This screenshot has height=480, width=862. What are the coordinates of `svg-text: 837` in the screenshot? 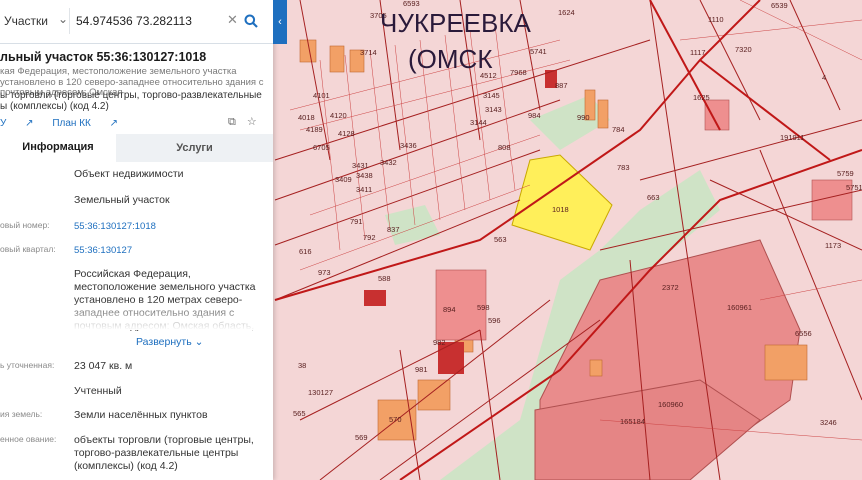 It's located at (393, 229).